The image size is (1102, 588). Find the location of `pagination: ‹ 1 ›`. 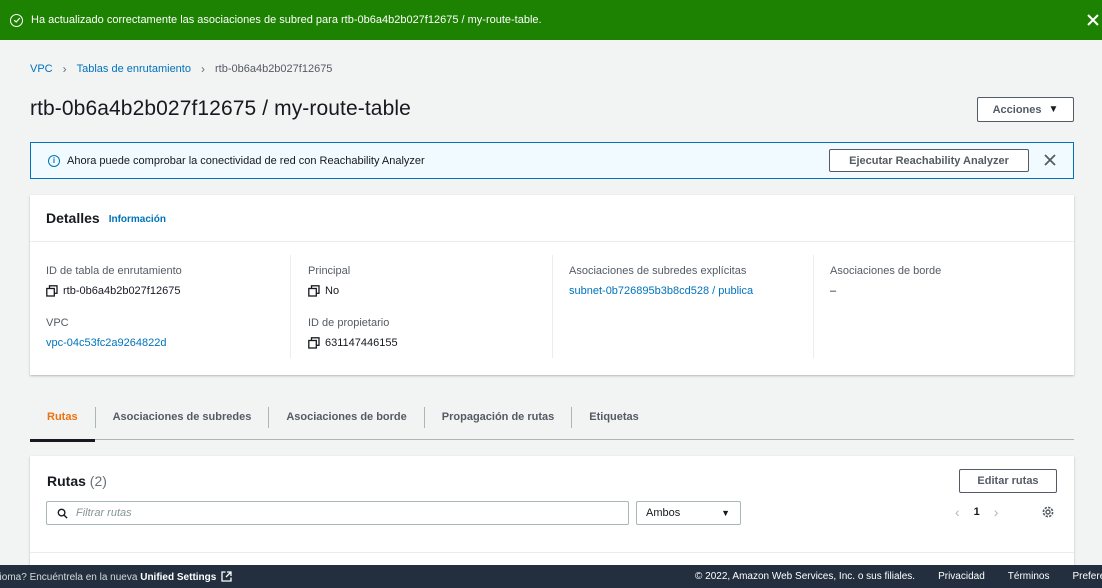

pagination: ‹ 1 › is located at coordinates (976, 512).